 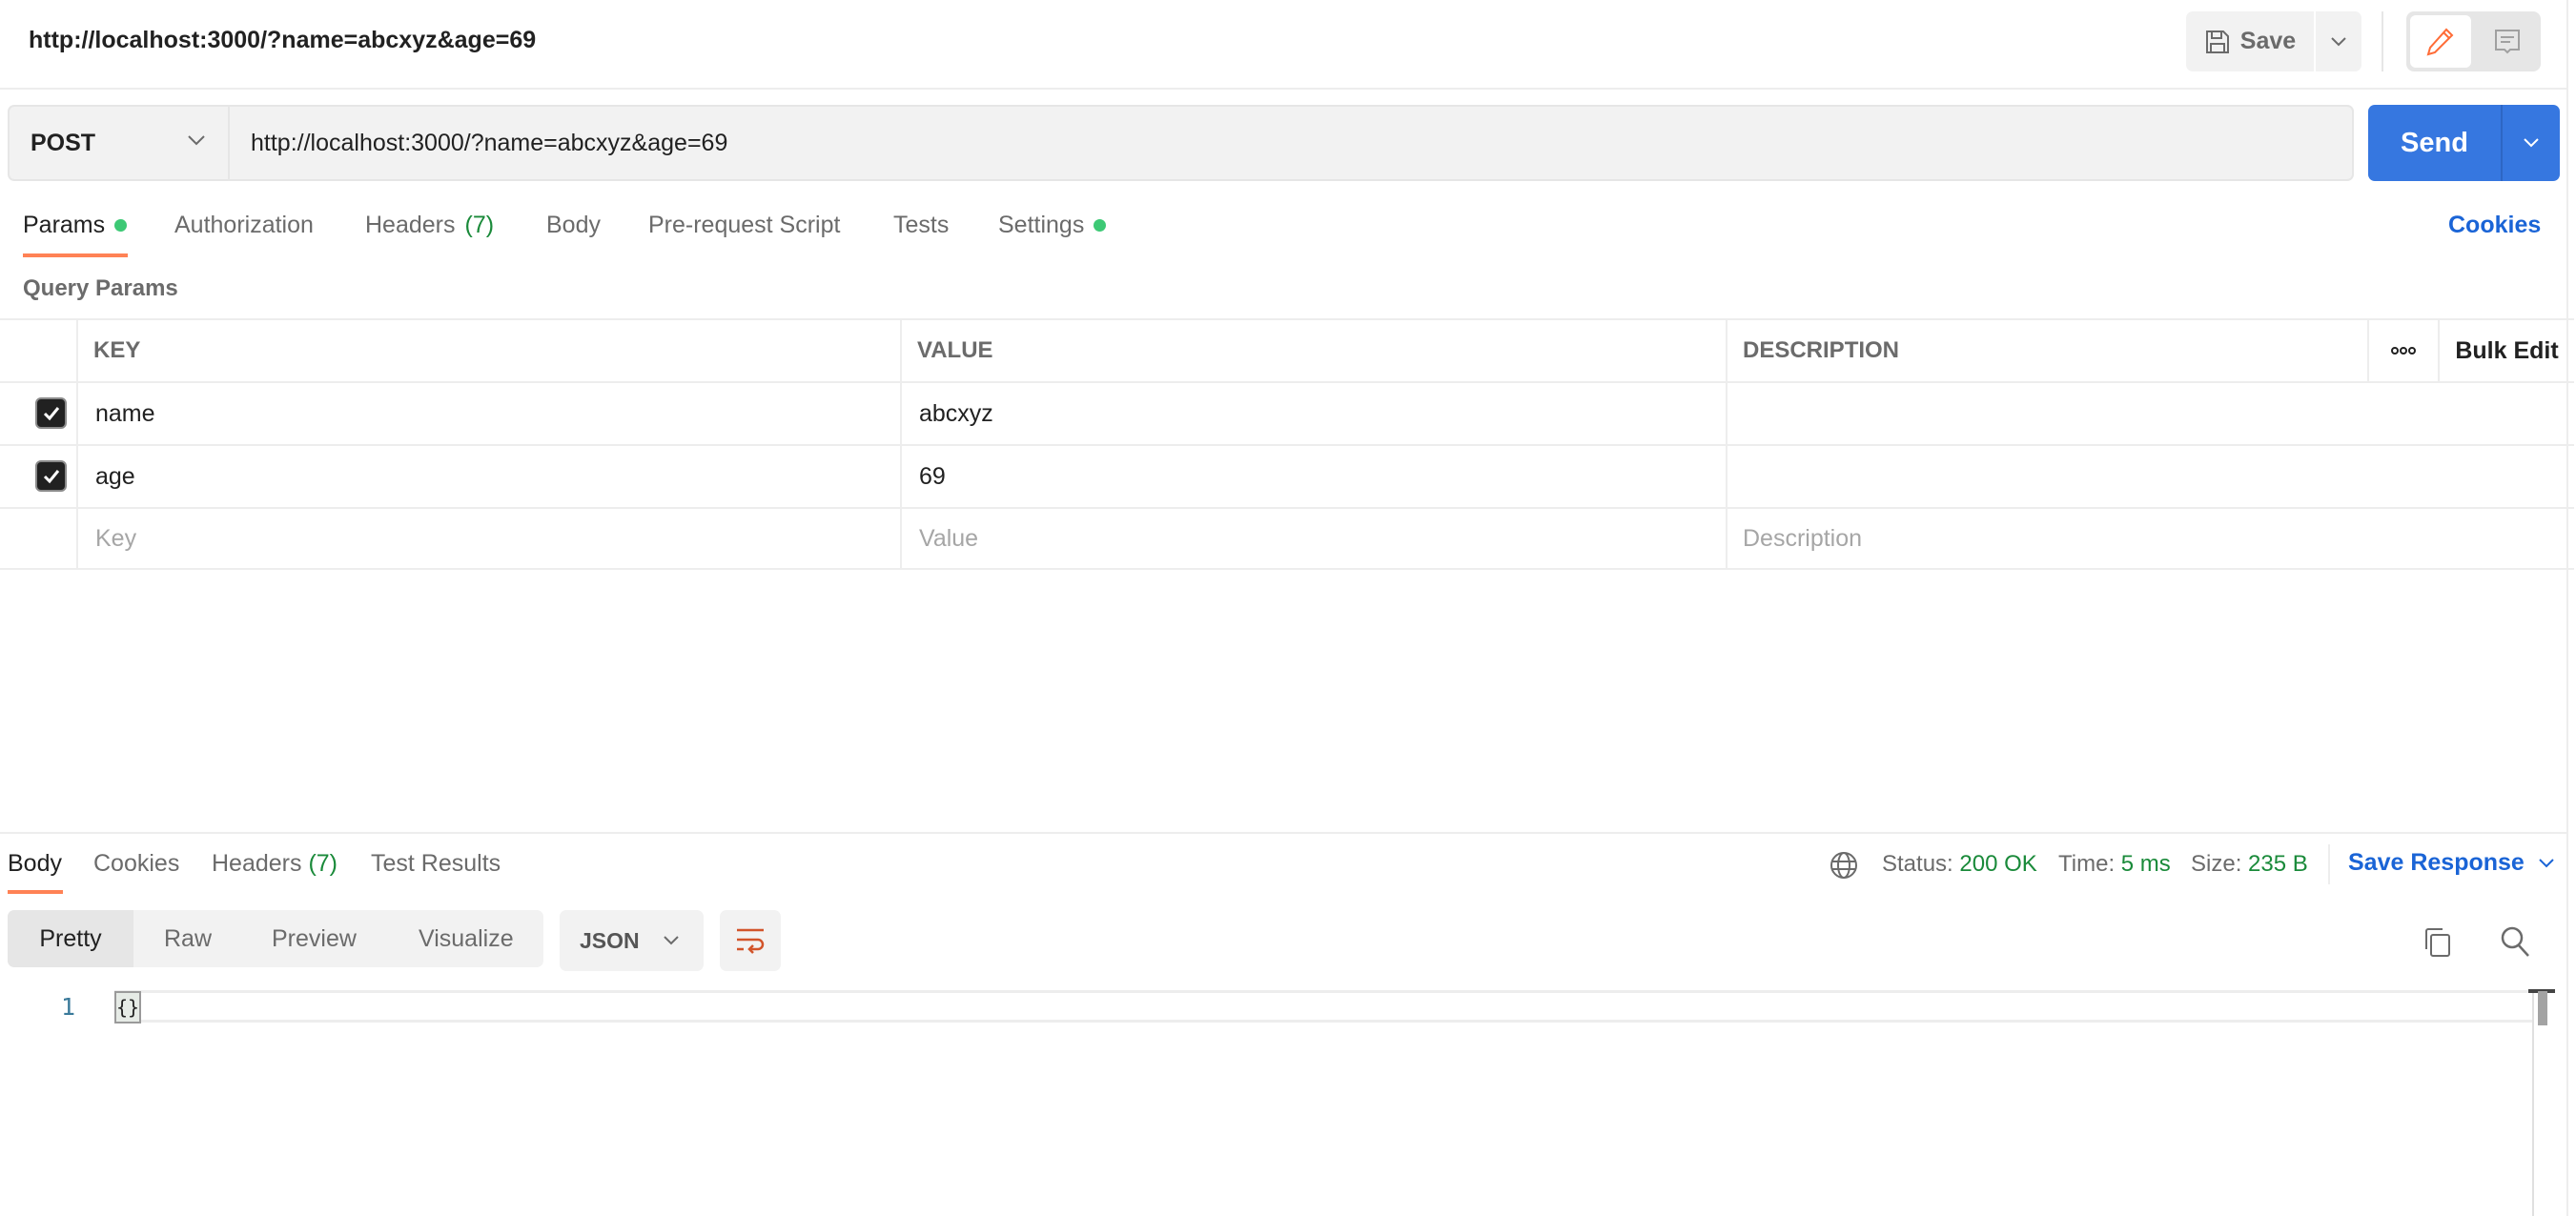 What do you see at coordinates (2438, 942) in the screenshot?
I see `copy-icon` at bounding box center [2438, 942].